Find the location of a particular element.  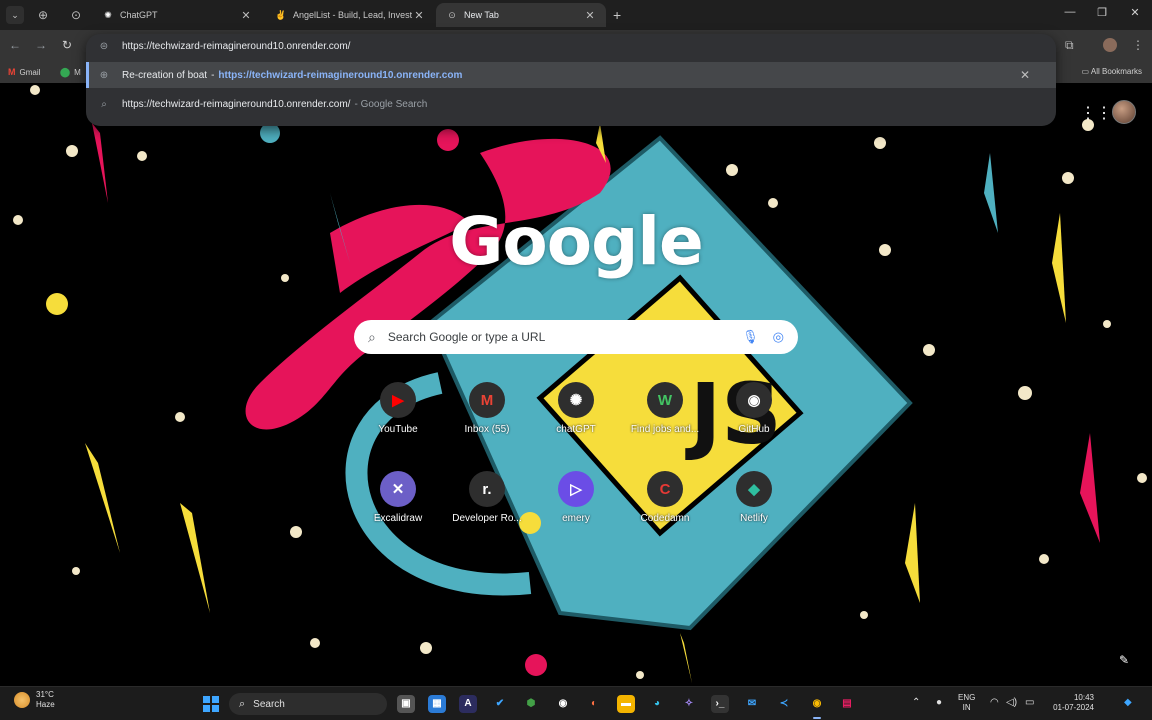

calculator-icon: ▤ is located at coordinates (847, 704).